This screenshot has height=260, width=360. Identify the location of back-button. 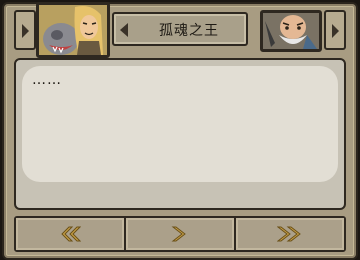
(71, 234).